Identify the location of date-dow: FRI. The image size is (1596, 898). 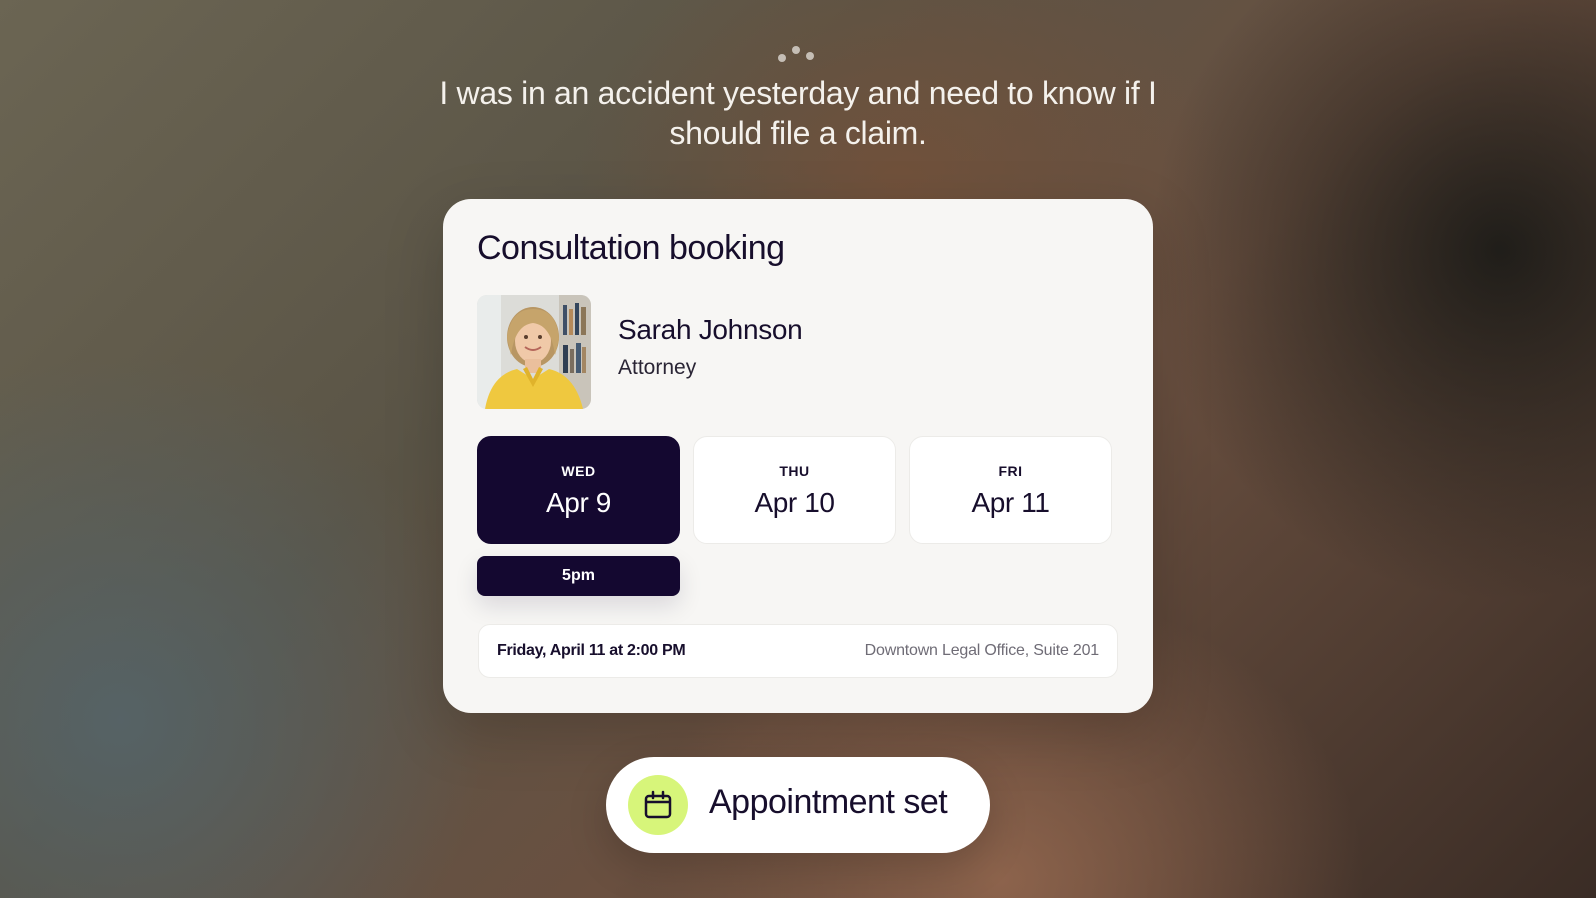
(1010, 471).